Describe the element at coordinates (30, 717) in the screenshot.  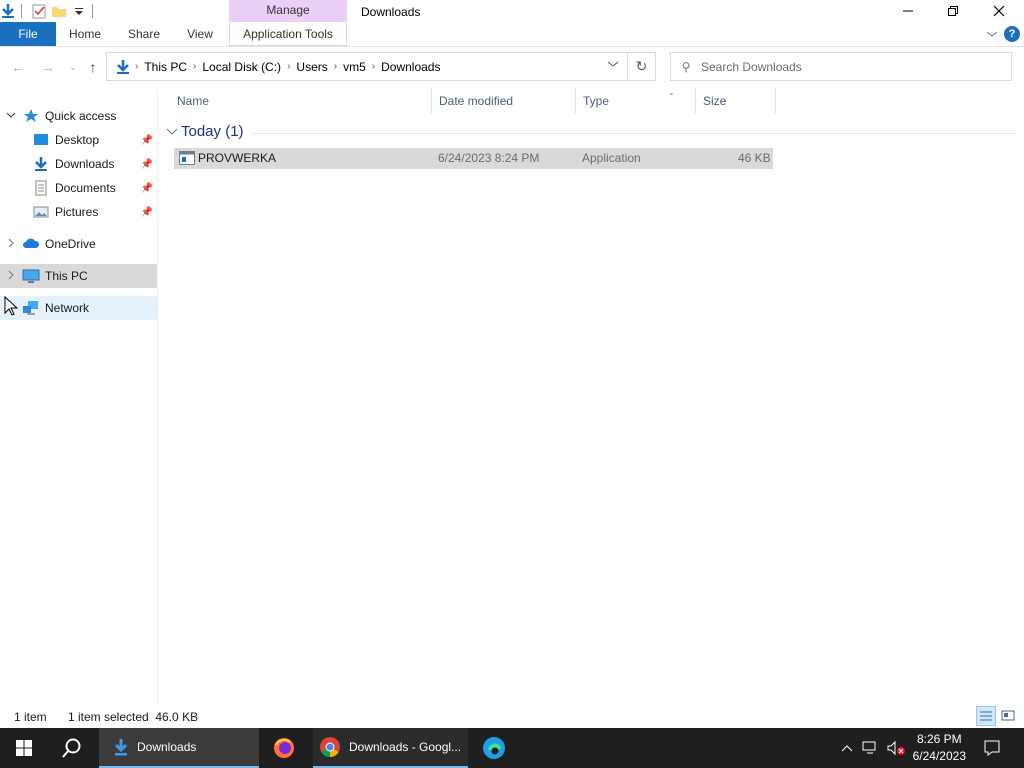
I see `item-count: 1 item` at that location.